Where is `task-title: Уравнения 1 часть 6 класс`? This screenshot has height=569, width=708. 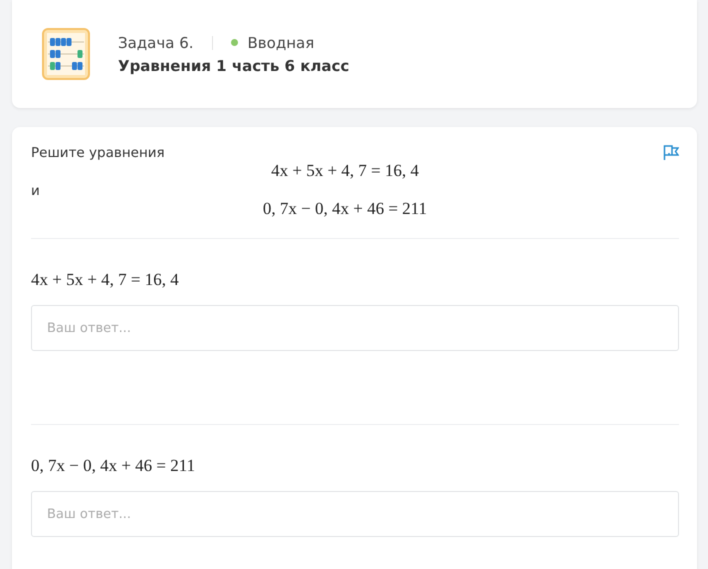 task-title: Уравнения 1 часть 6 класс is located at coordinates (234, 65).